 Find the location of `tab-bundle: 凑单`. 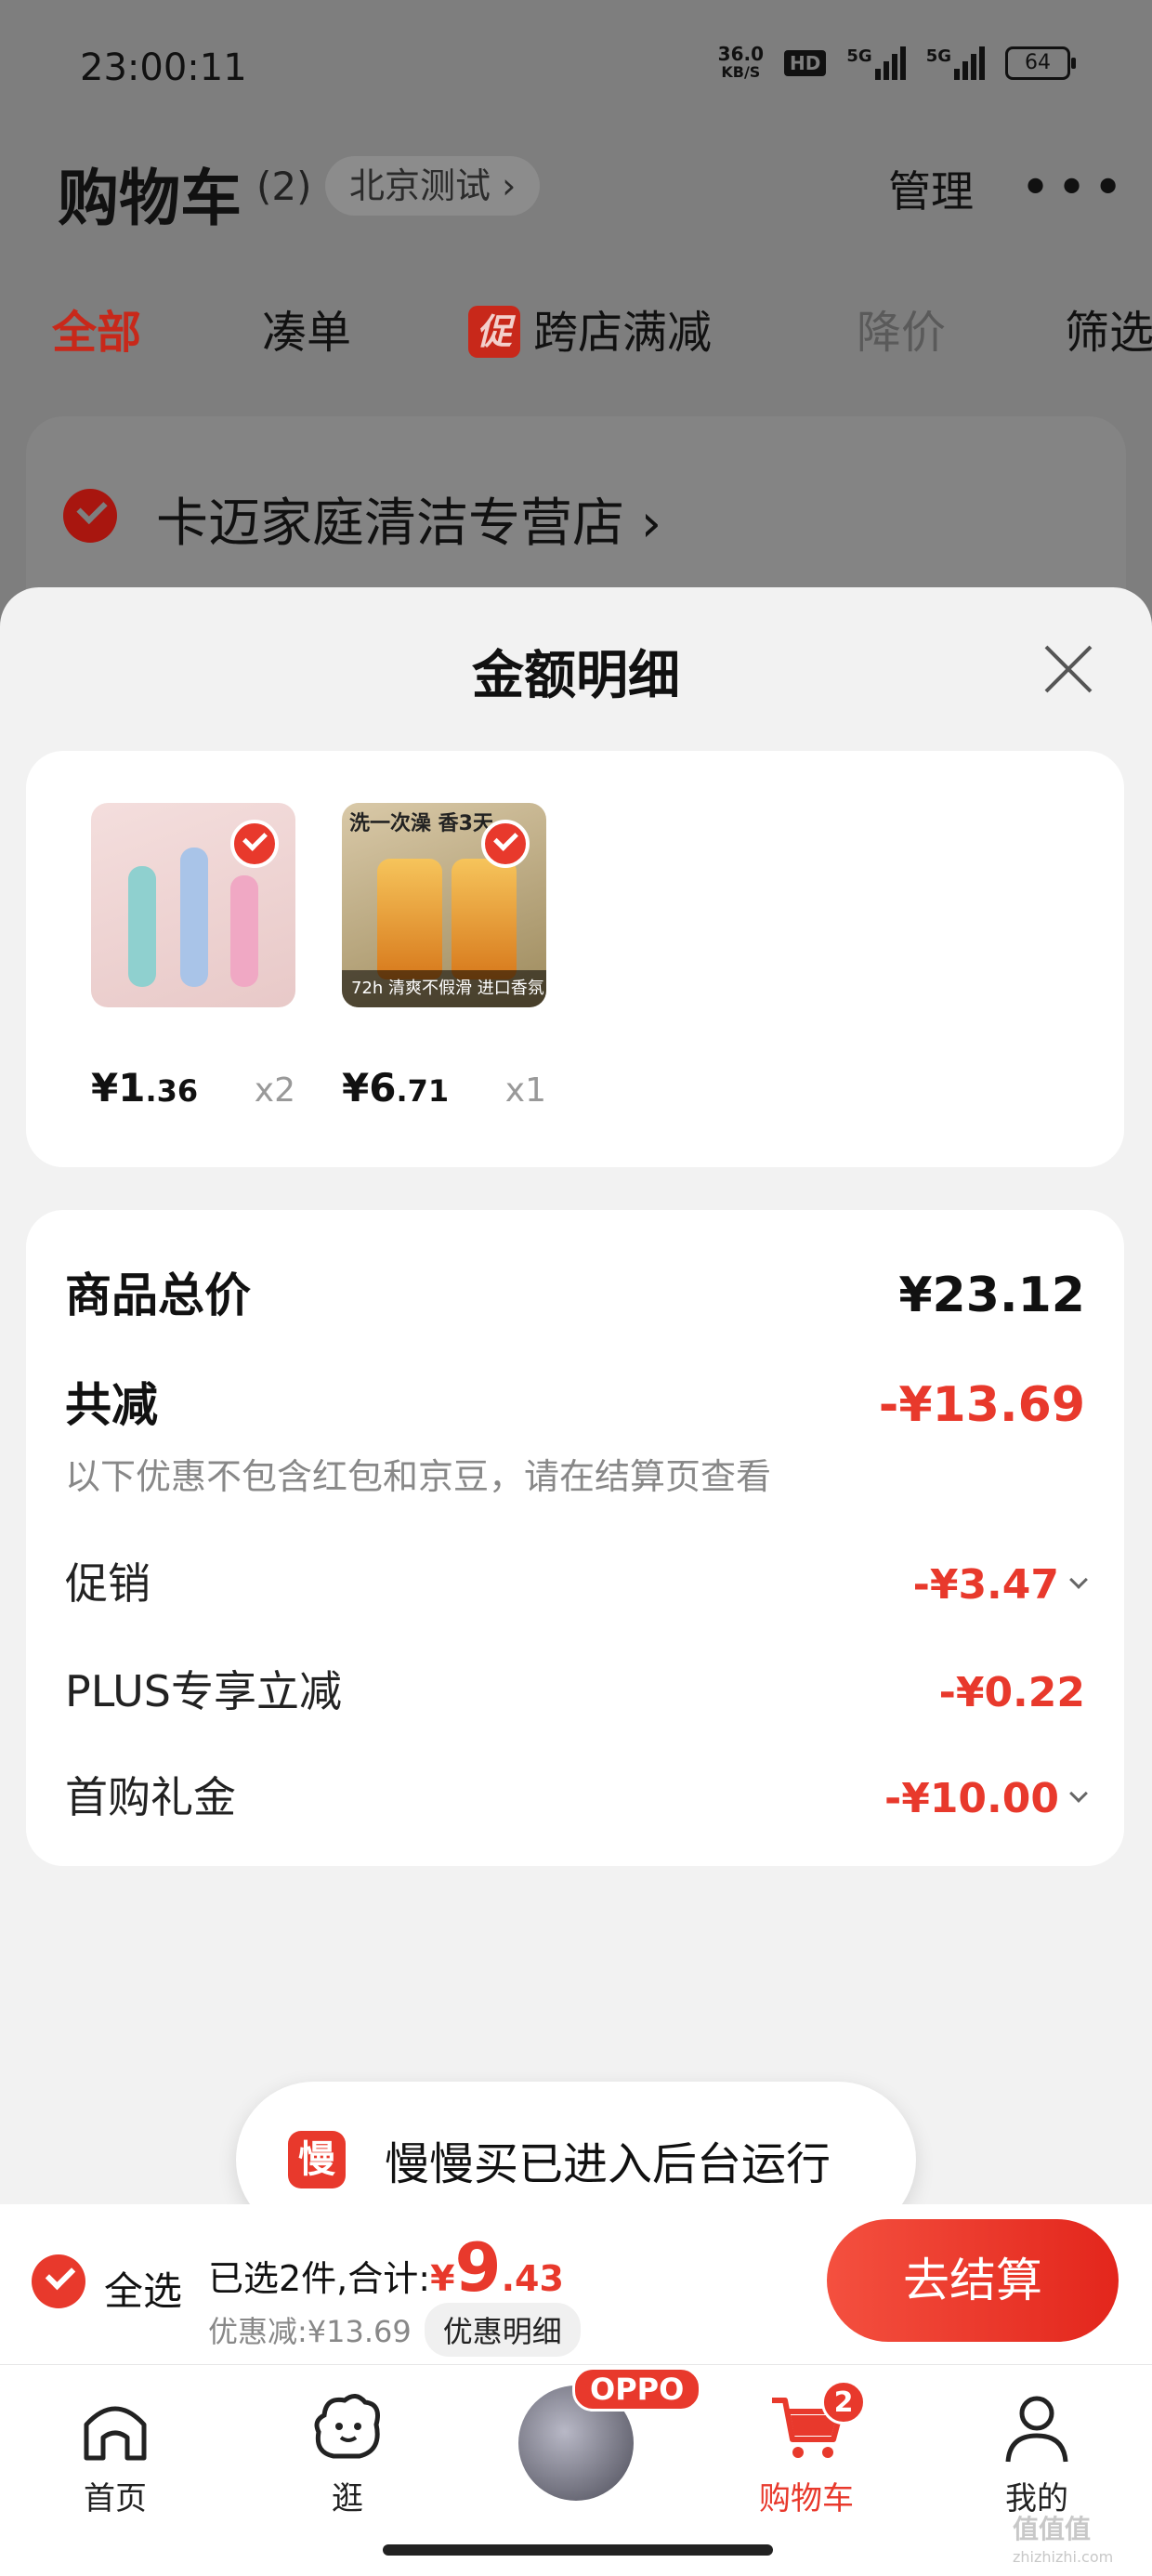

tab-bundle: 凑单 is located at coordinates (306, 328).